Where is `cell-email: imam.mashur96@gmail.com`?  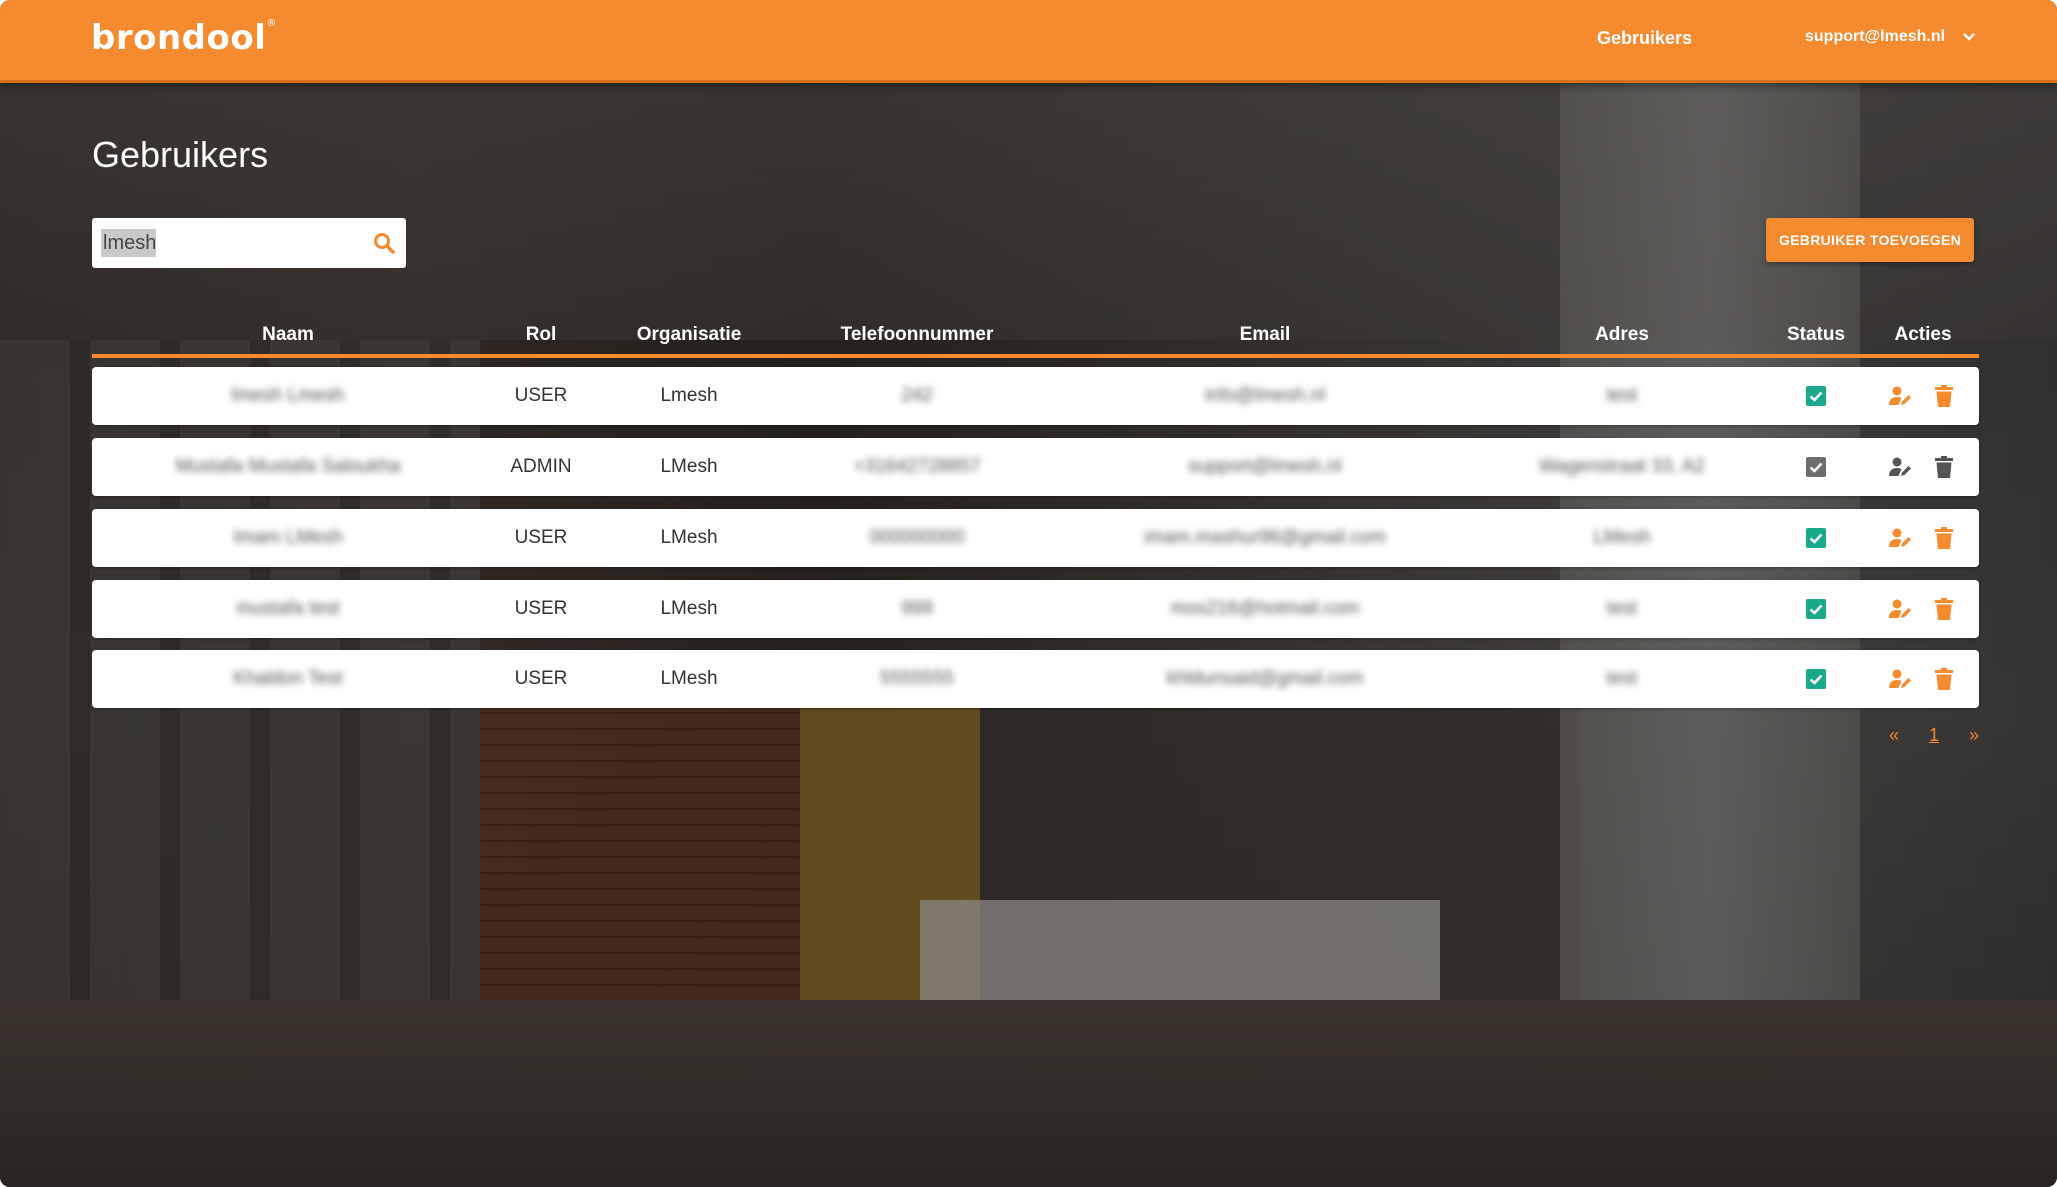
cell-email: imam.mashur96@gmail.com is located at coordinates (1265, 537).